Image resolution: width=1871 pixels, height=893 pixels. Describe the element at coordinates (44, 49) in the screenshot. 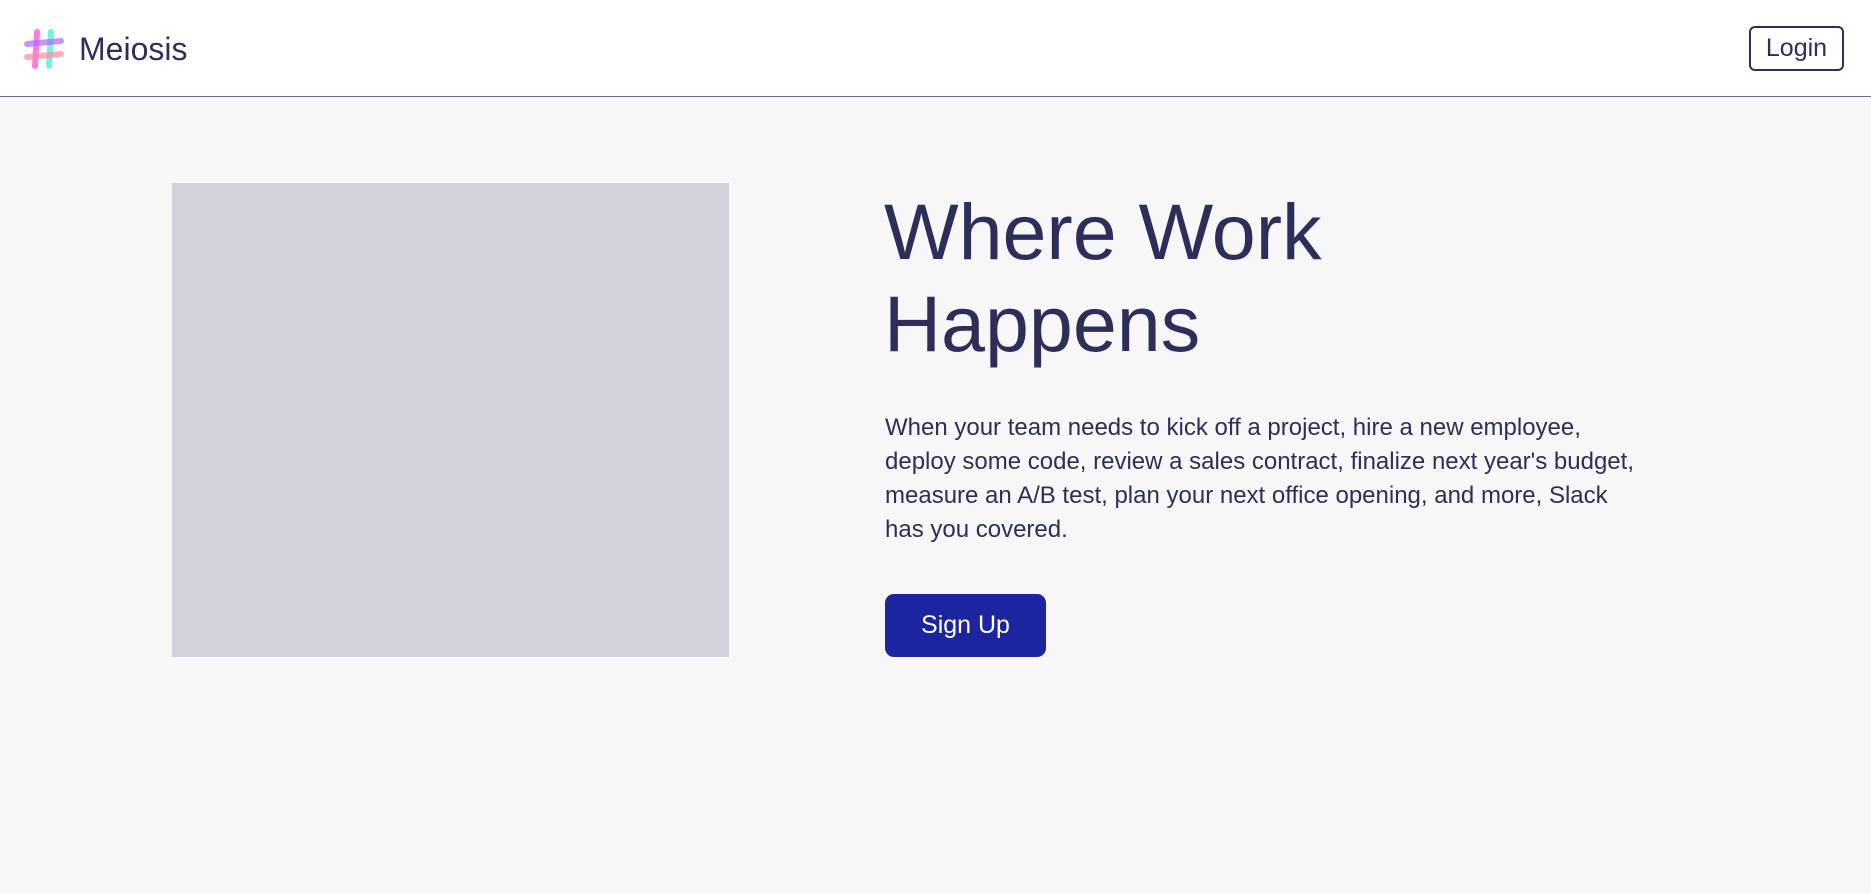

I see `hash-logo-icon` at that location.